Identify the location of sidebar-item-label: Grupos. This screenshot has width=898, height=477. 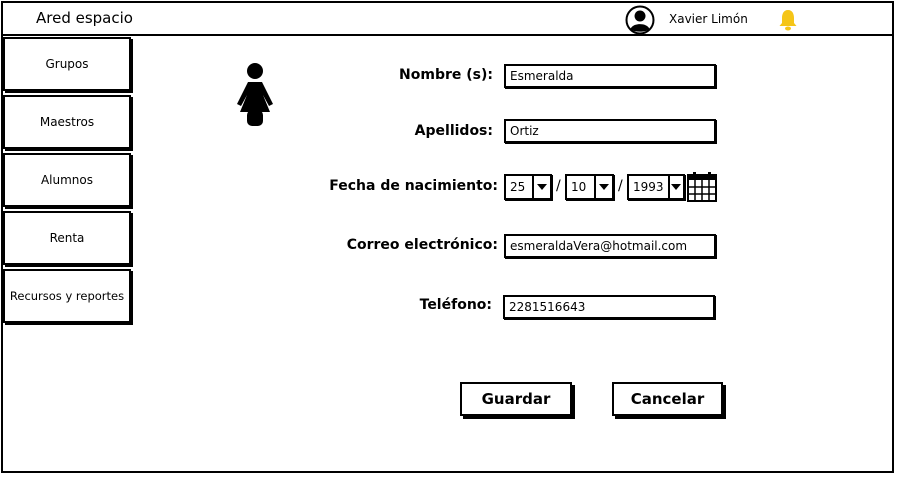
(67, 64).